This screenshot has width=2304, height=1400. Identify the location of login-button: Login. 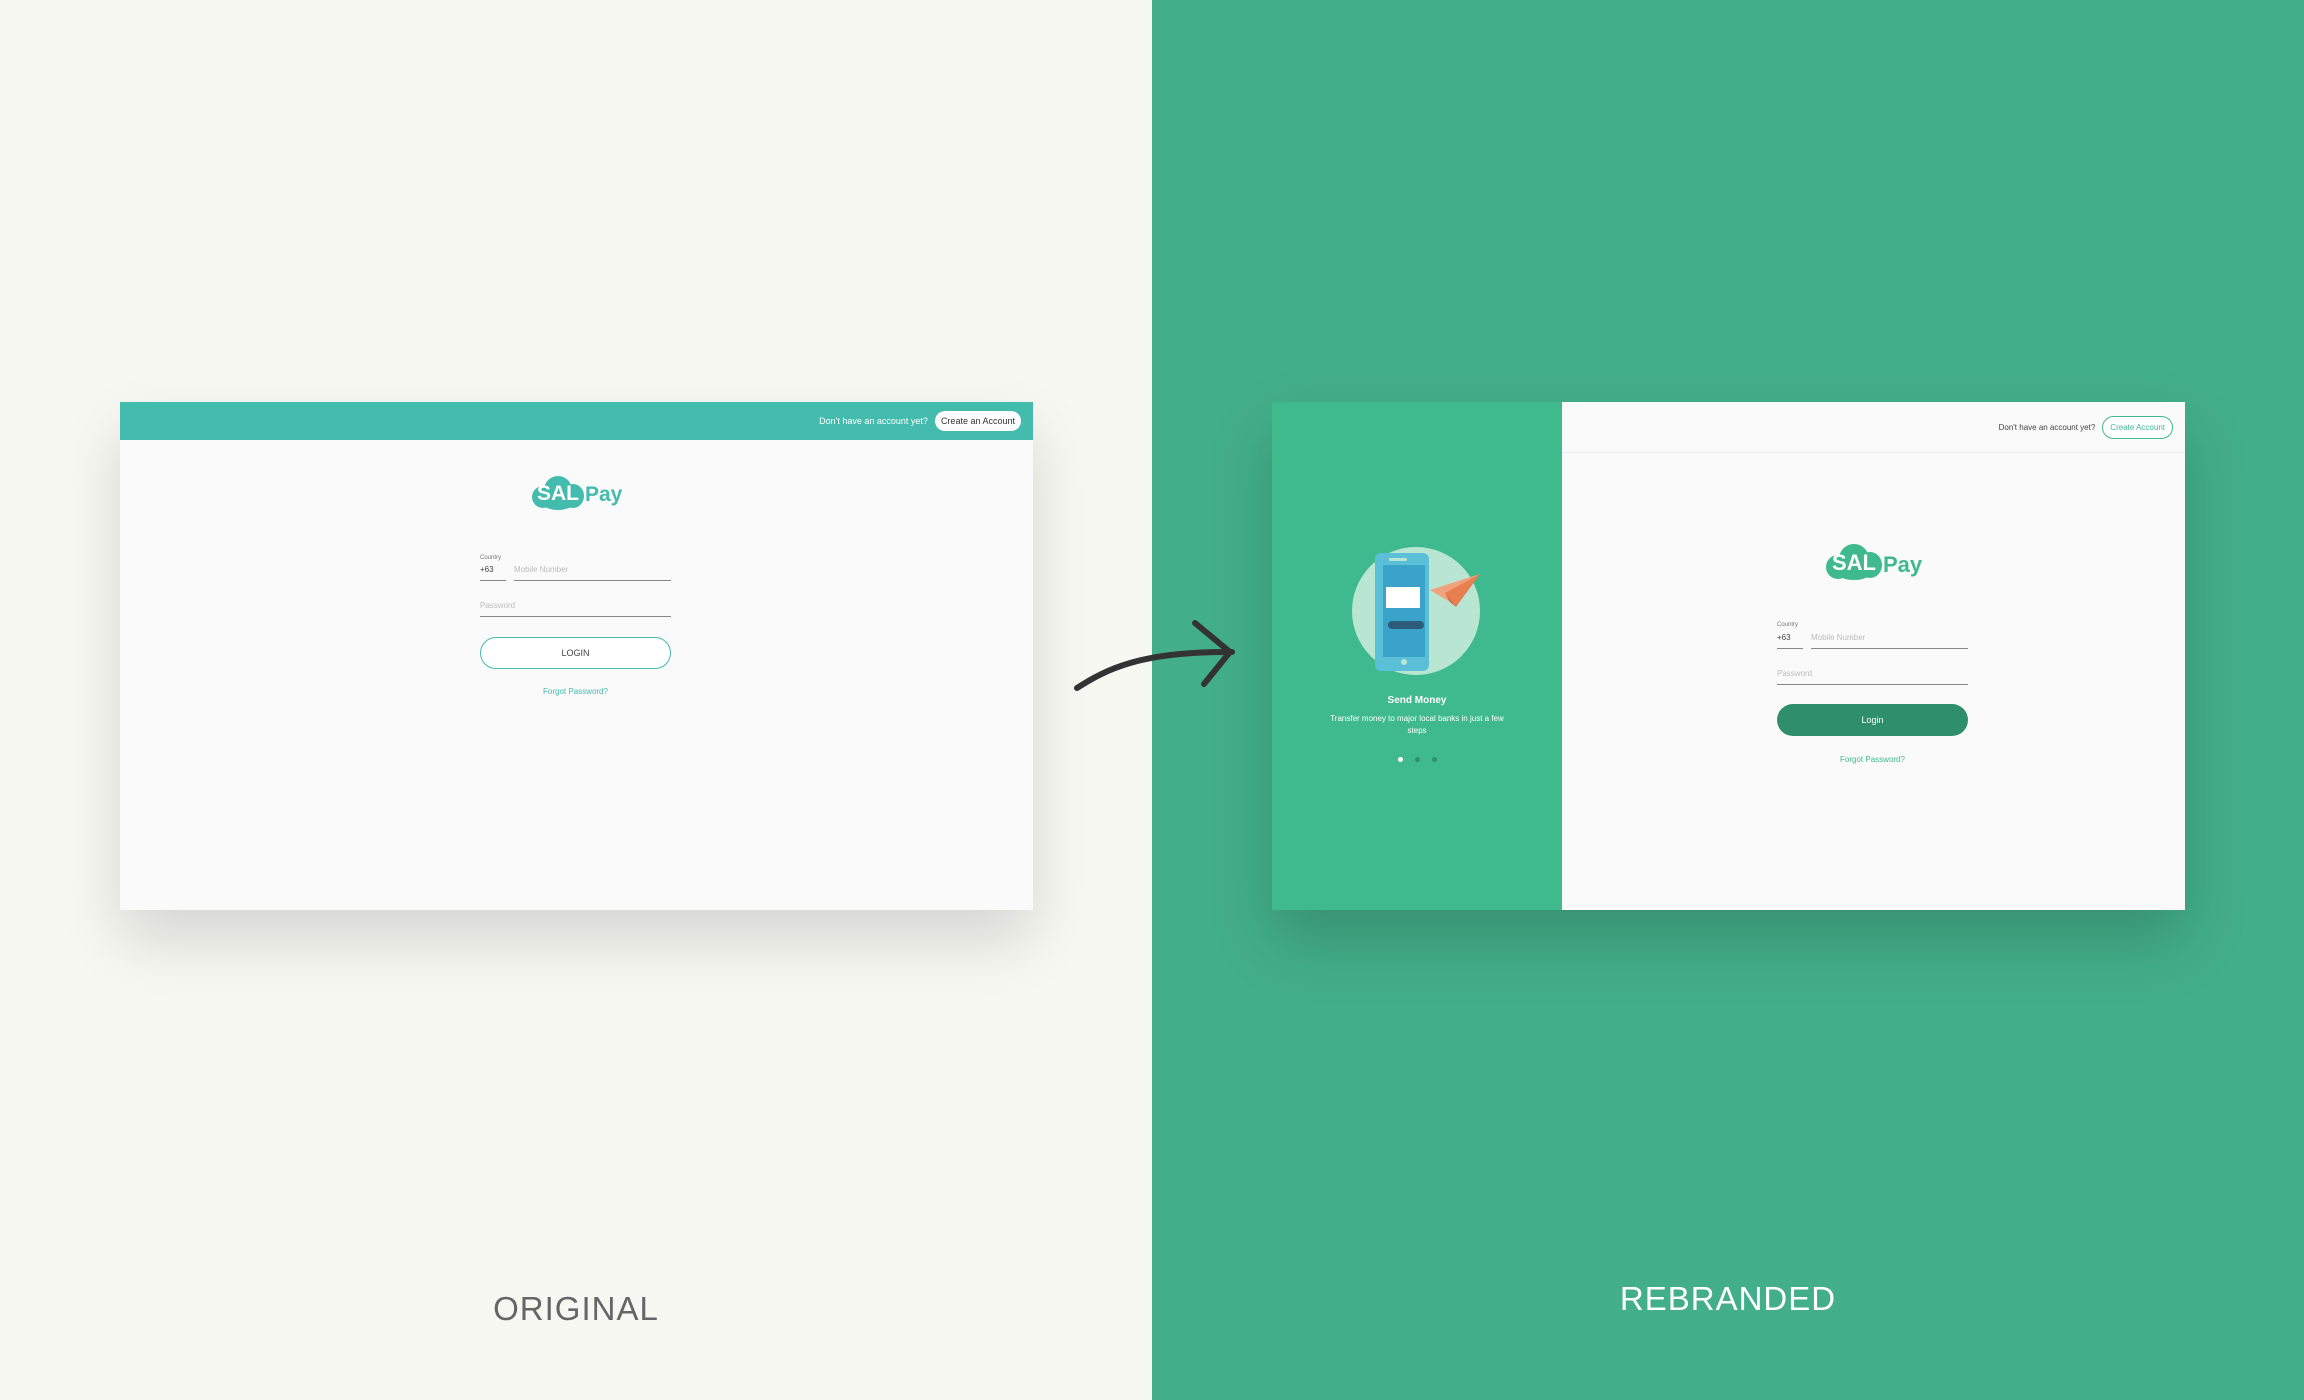
(1872, 720).